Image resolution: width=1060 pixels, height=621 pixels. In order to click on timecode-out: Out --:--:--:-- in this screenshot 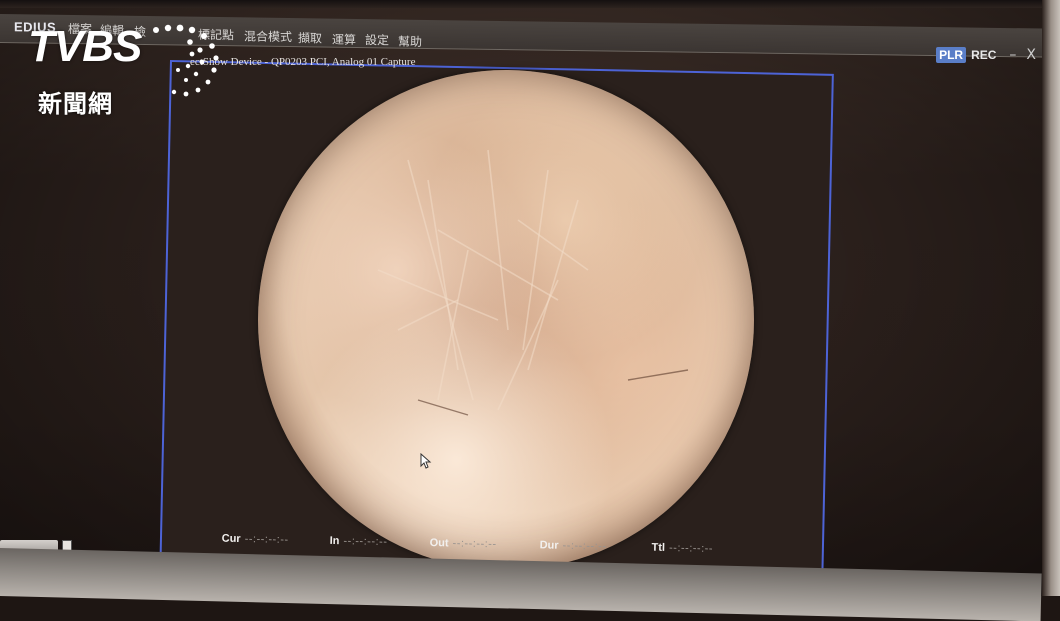, I will do `click(463, 544)`.